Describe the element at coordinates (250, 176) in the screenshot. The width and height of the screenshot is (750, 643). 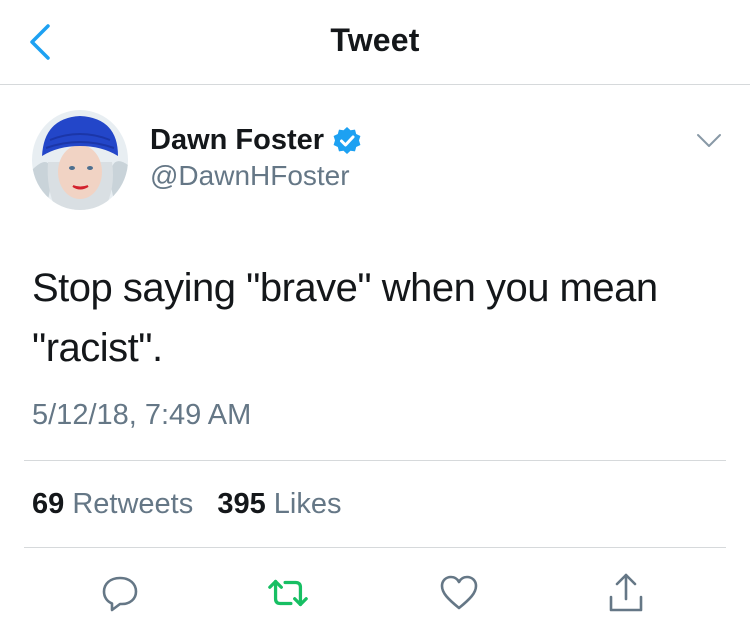
I see `author-handle: @DawnHFoster` at that location.